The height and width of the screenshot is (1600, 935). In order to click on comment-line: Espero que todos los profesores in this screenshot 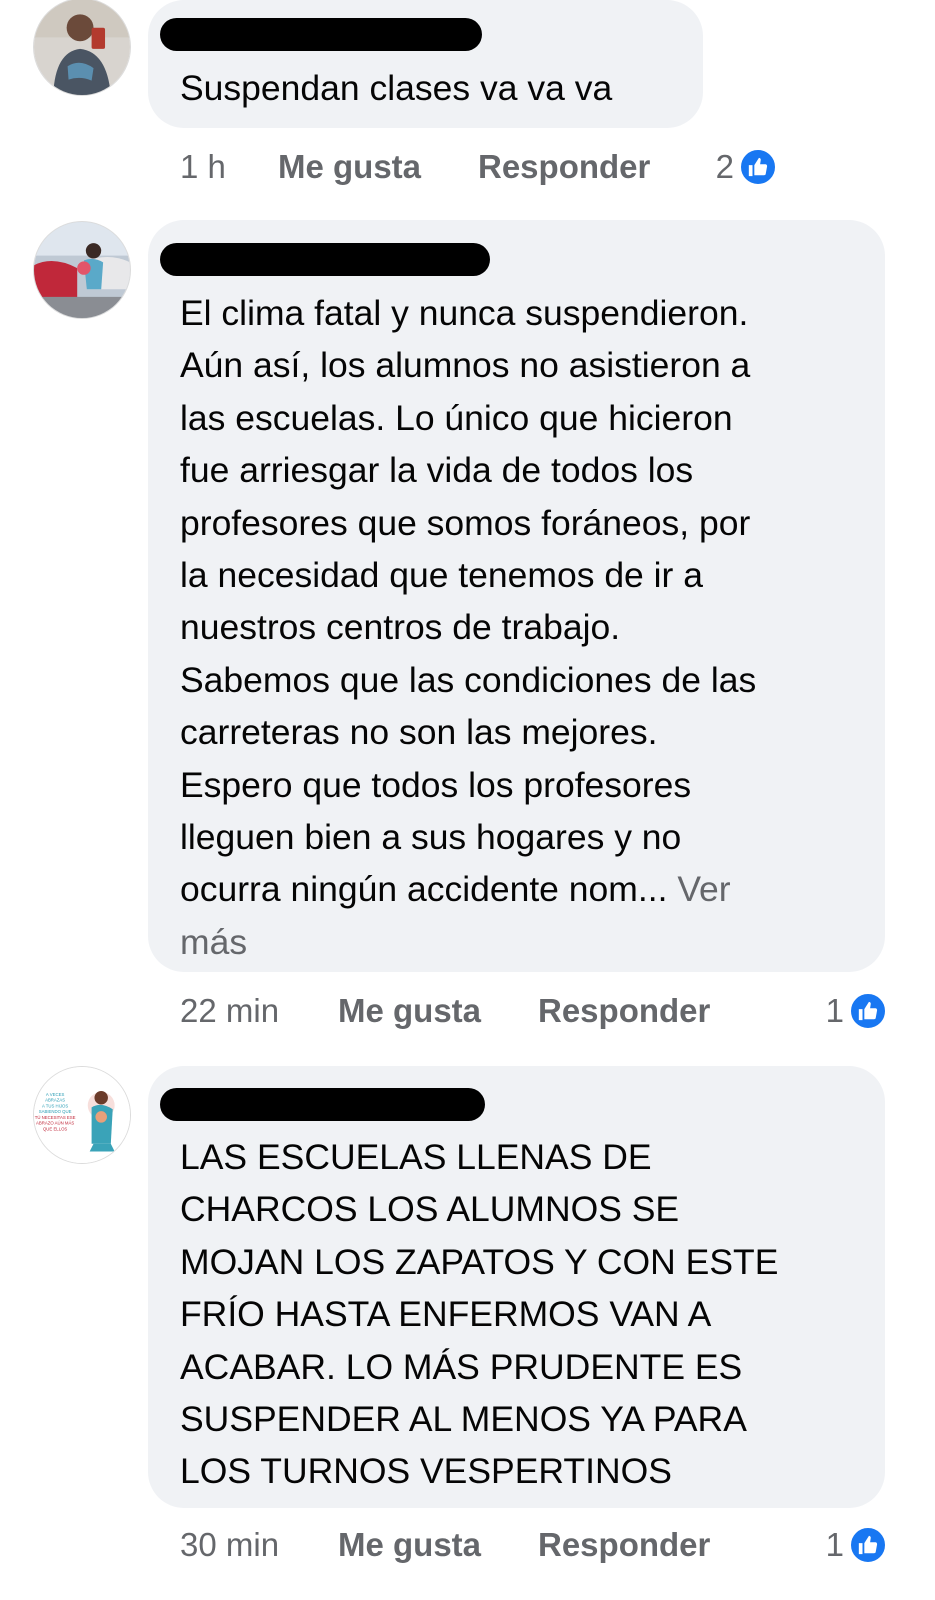, I will do `click(436, 784)`.